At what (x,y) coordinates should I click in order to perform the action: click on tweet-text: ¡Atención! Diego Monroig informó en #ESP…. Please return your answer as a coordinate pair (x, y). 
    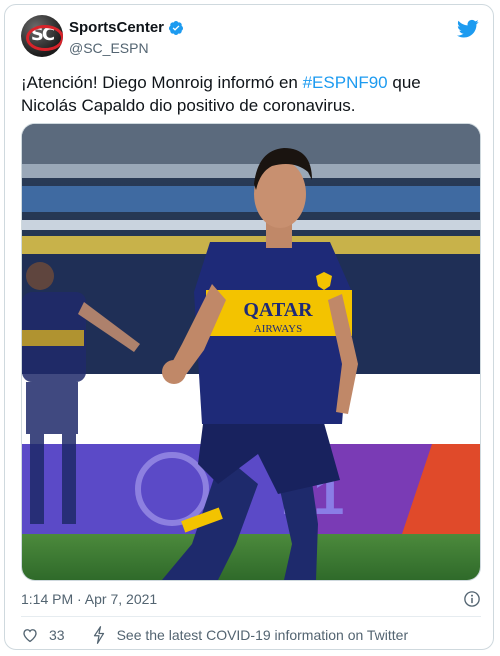
    Looking at the image, I should click on (251, 94).